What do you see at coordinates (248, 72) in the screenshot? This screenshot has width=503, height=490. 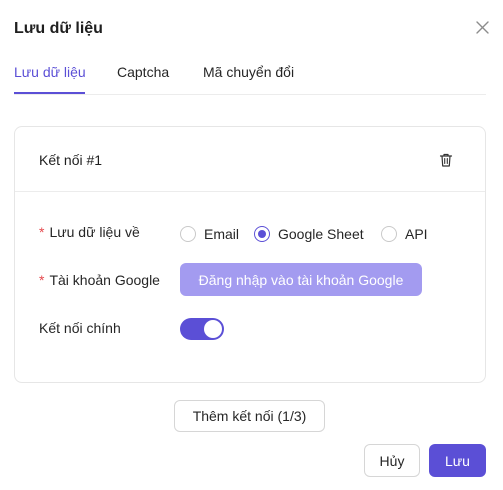 I see `tab-ma-chuyen-doi: Mã chuyển đổi` at bounding box center [248, 72].